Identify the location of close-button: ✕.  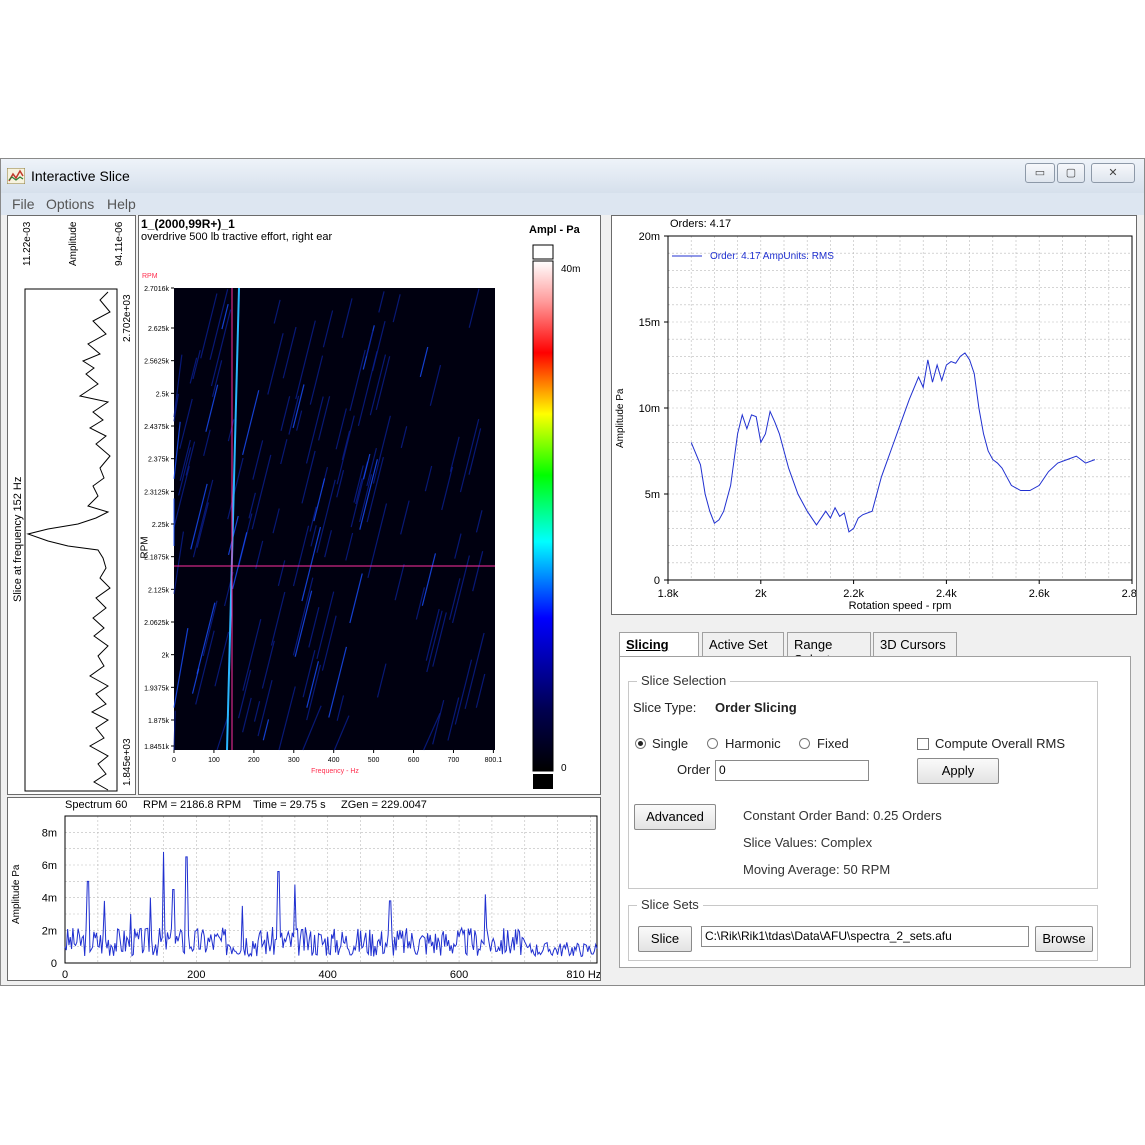
(1113, 173).